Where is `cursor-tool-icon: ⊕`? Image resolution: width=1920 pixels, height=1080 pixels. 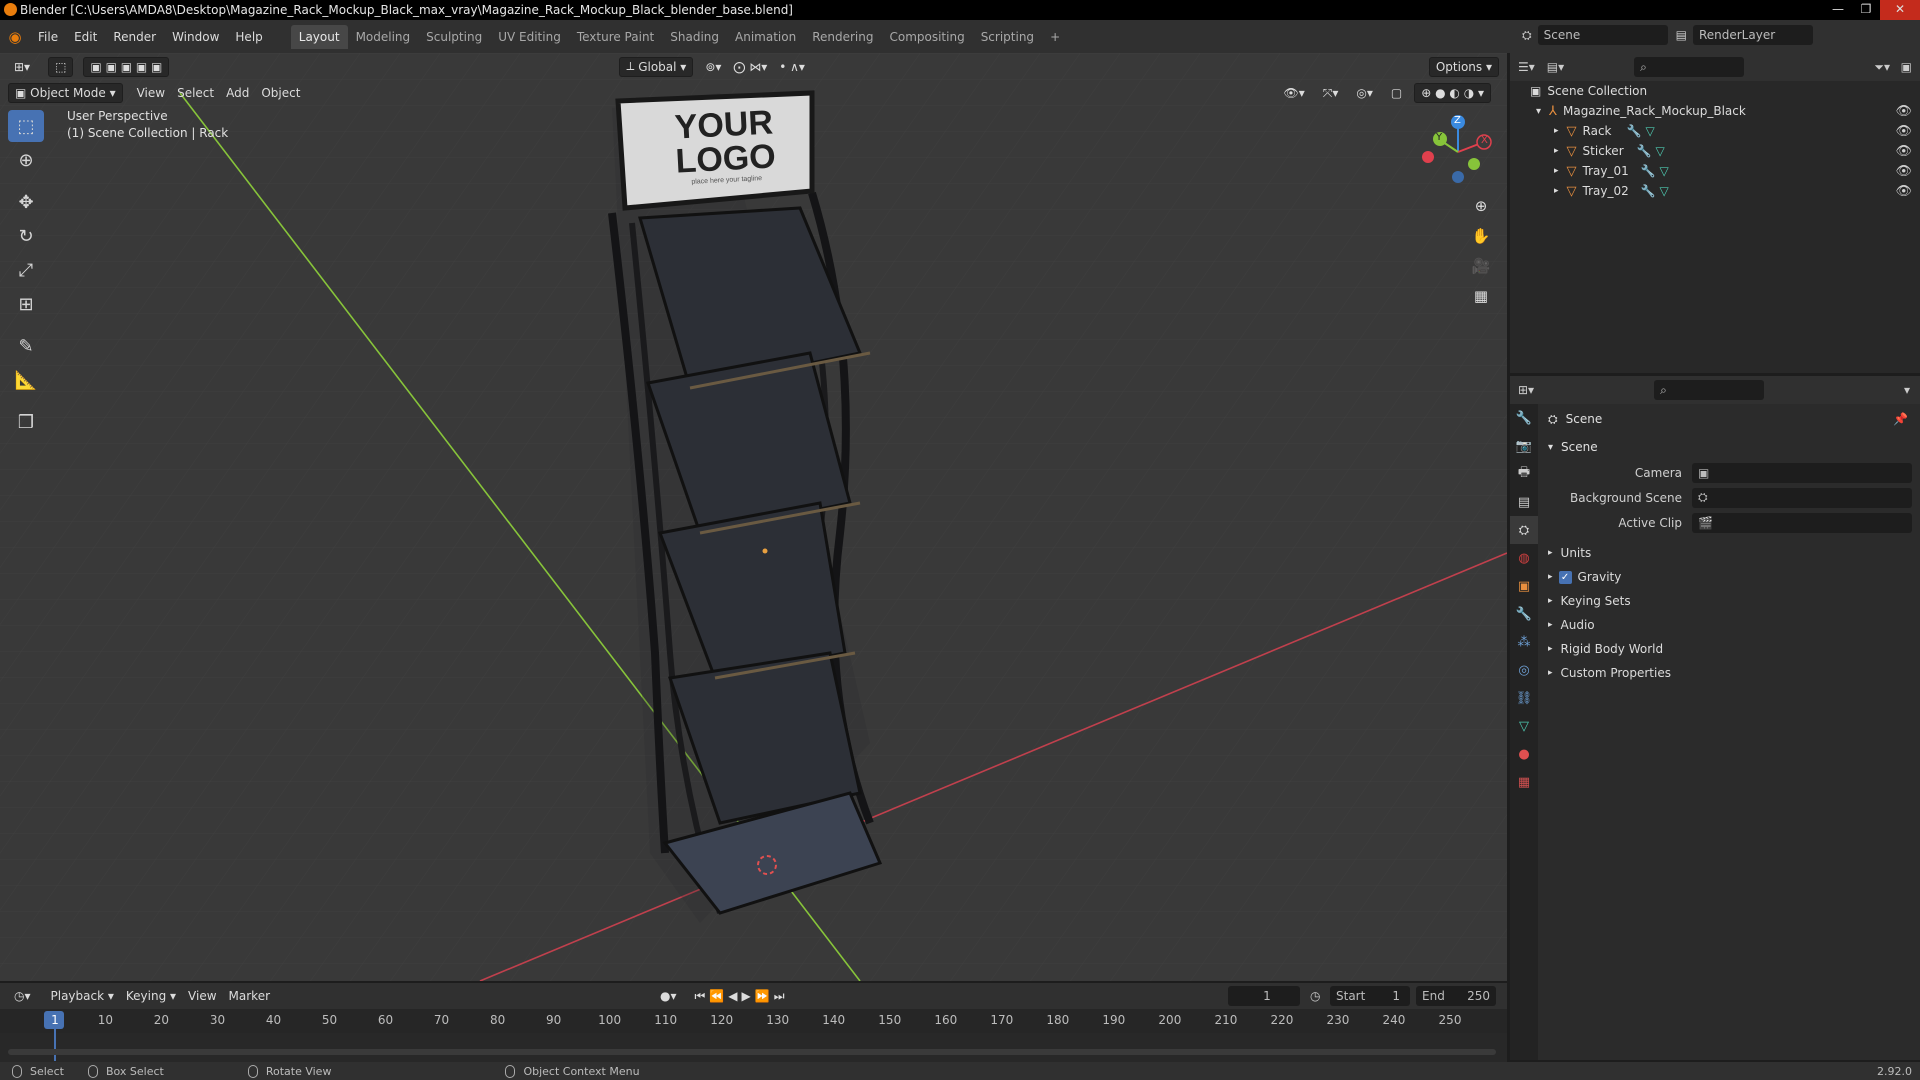
cursor-tool-icon: ⊕ is located at coordinates (26, 160).